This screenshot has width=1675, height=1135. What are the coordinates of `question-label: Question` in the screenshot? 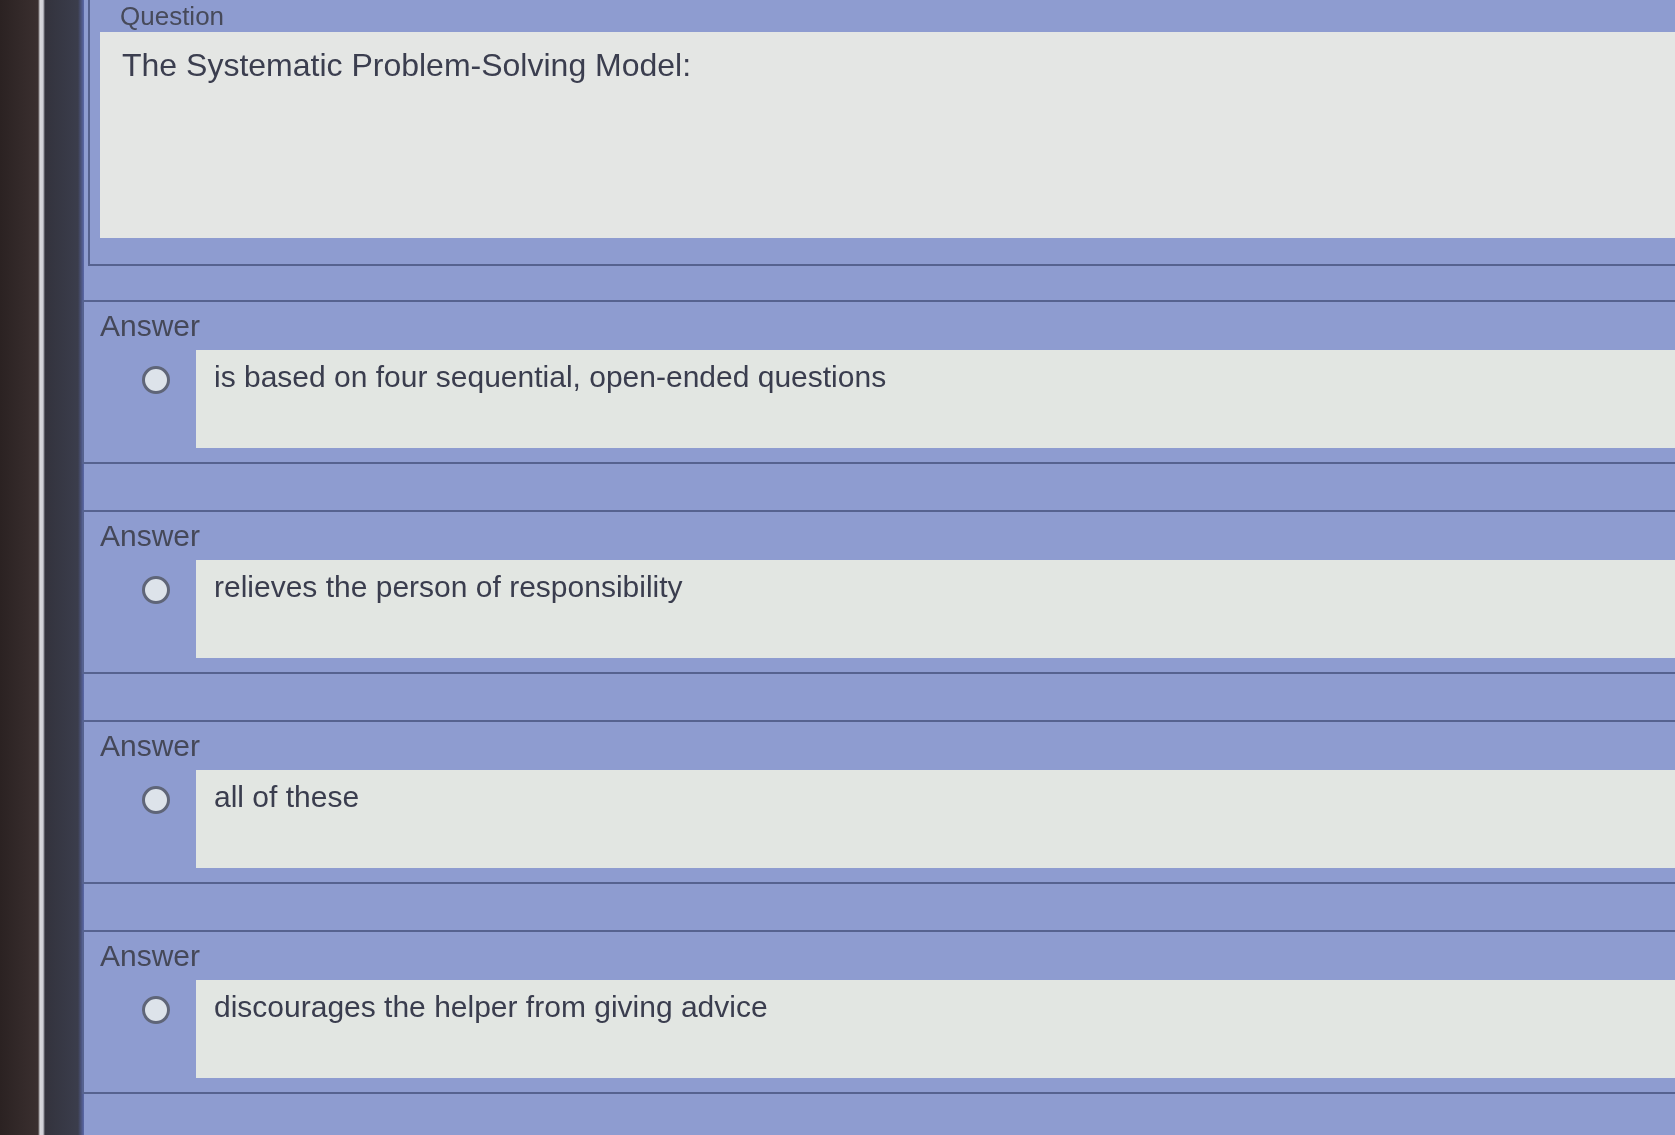 It's located at (172, 16).